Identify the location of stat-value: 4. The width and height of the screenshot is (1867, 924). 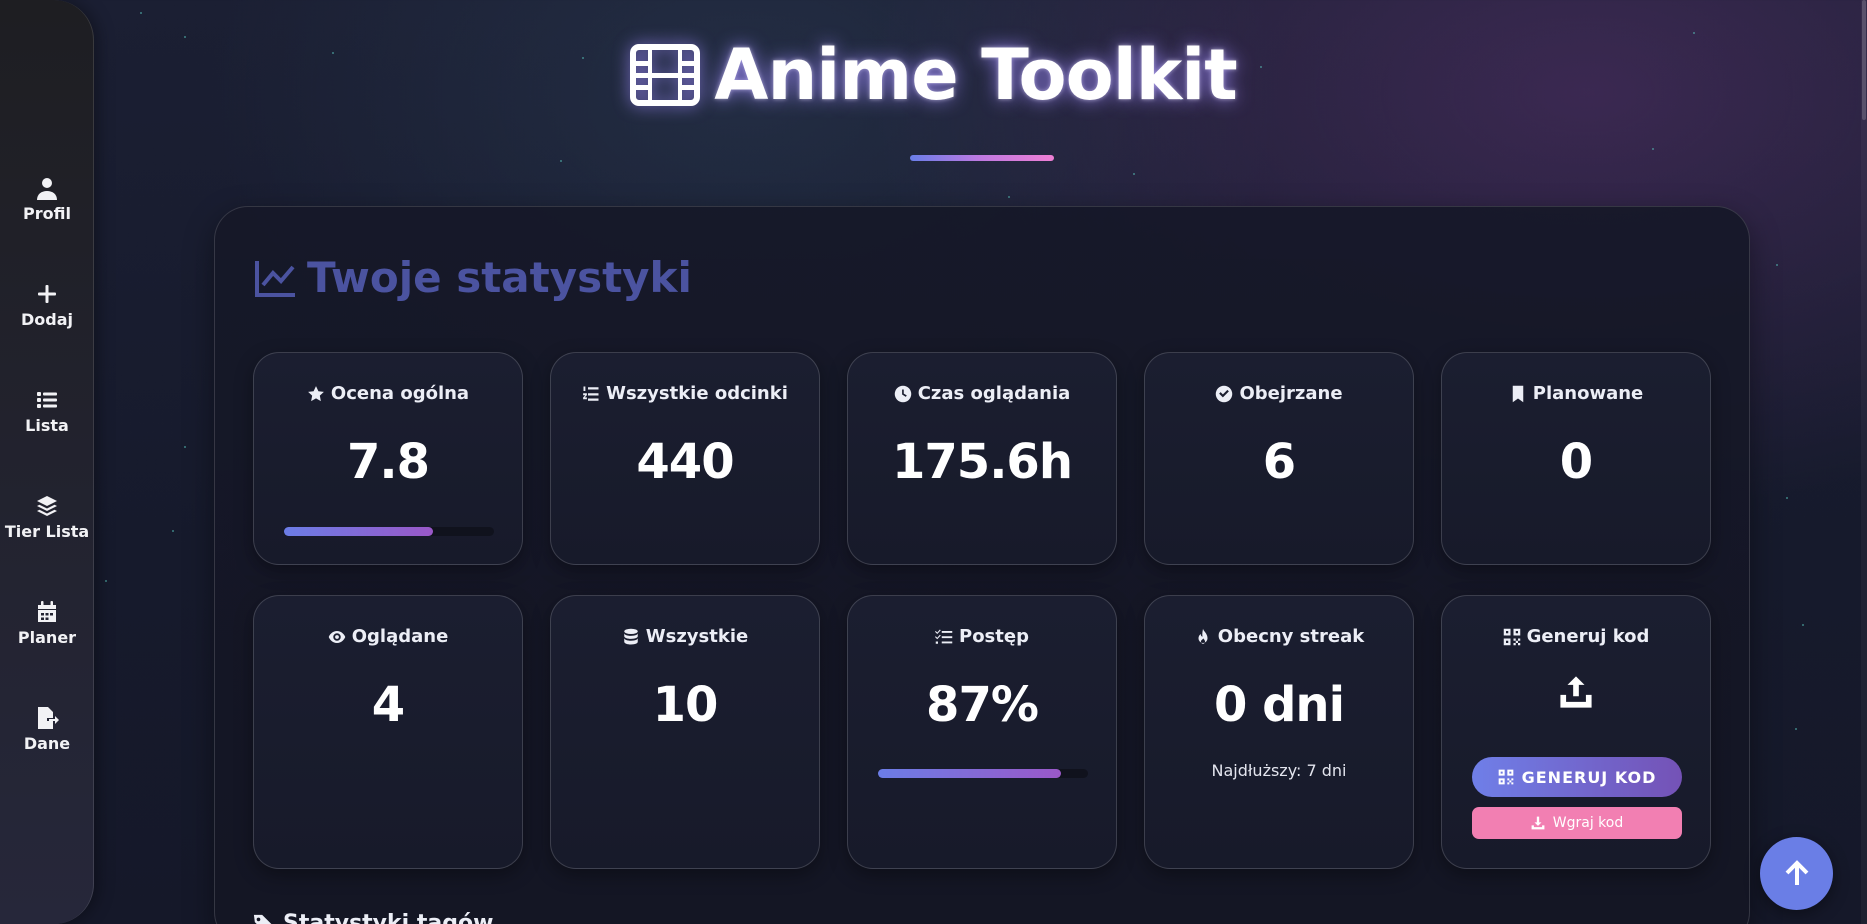
(388, 705).